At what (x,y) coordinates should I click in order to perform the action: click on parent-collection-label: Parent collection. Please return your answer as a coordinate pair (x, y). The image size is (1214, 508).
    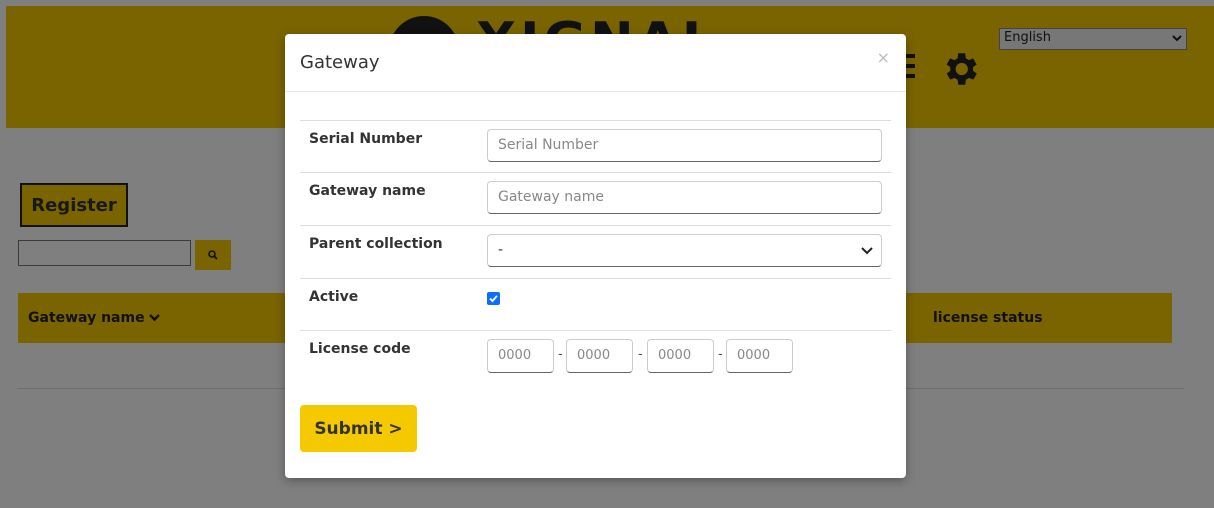
    Looking at the image, I should click on (376, 244).